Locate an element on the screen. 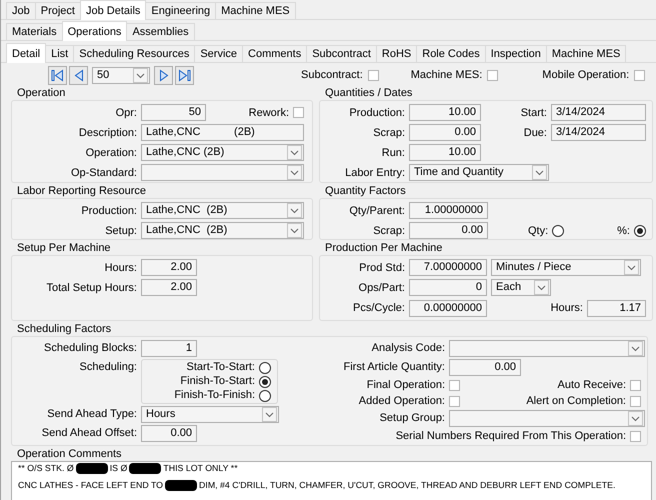 Image resolution: width=656 pixels, height=500 pixels. labor-entry-dropdown: Time and Quantity is located at coordinates (479, 172).